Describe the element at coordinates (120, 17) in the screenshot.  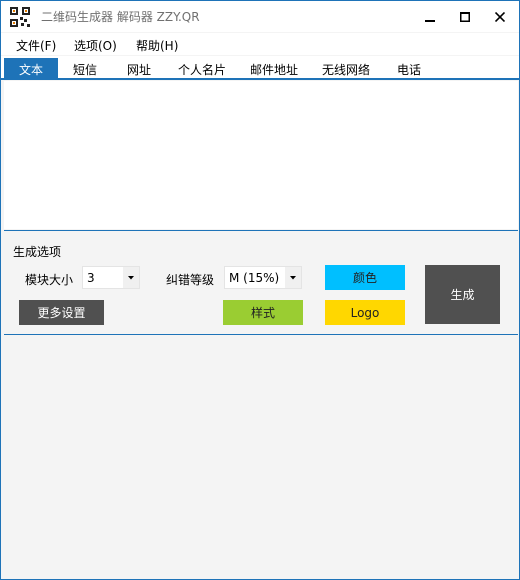
I see `window-title: 二维码生成器 解码器 ZZY.QR` at that location.